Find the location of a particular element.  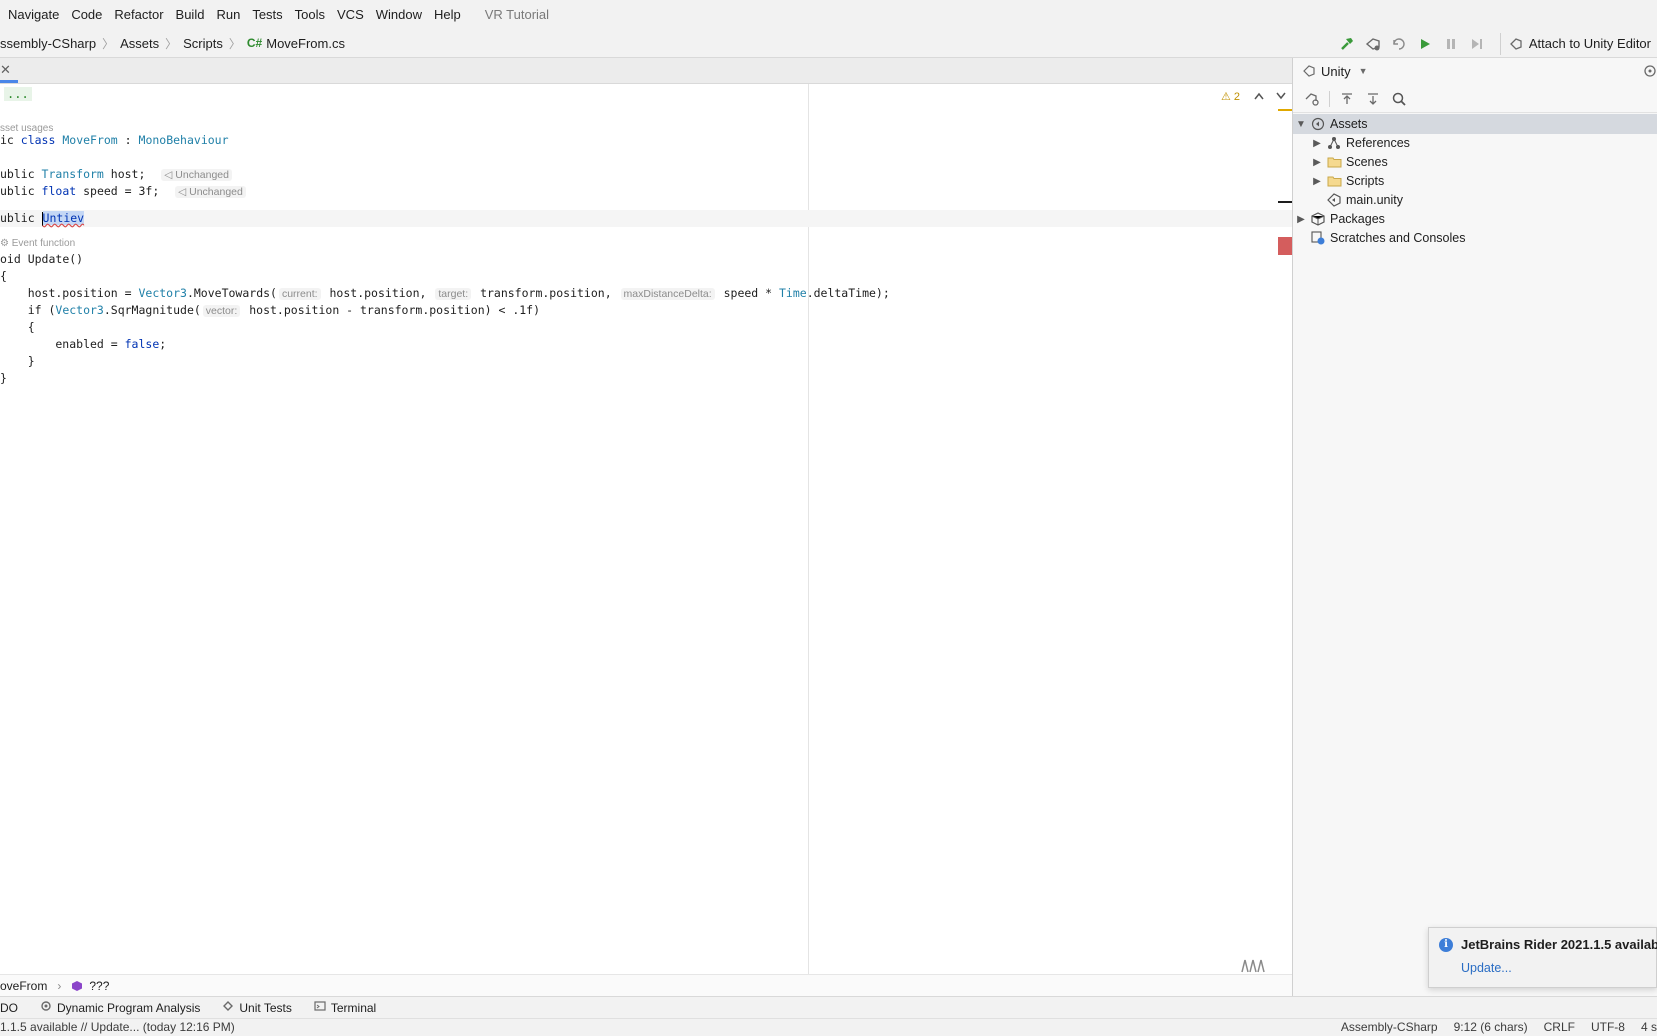

run-toolbar: Attach to Unity Editor is located at coordinates (1495, 43).